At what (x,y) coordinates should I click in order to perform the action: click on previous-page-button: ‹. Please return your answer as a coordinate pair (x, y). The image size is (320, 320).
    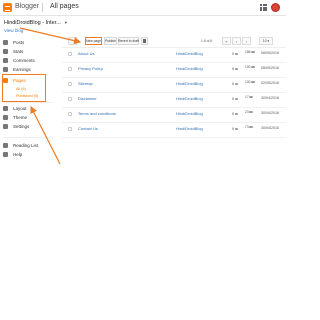
    Looking at the image, I should click on (236, 41).